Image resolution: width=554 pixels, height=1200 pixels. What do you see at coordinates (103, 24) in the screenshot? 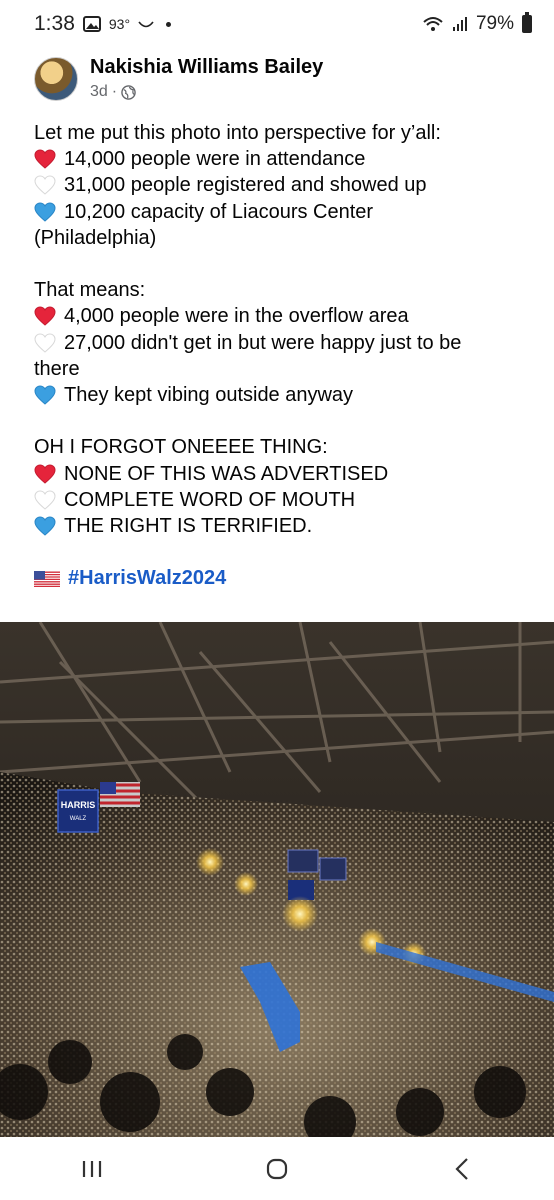
I see `status-left: 1:38 93°` at bounding box center [103, 24].